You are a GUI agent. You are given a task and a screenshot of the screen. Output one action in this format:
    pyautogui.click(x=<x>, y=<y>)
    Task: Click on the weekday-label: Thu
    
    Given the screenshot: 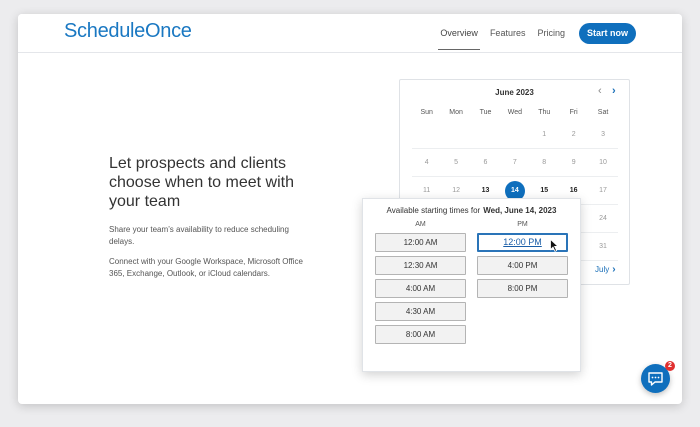 What is the action you would take?
    pyautogui.click(x=544, y=112)
    